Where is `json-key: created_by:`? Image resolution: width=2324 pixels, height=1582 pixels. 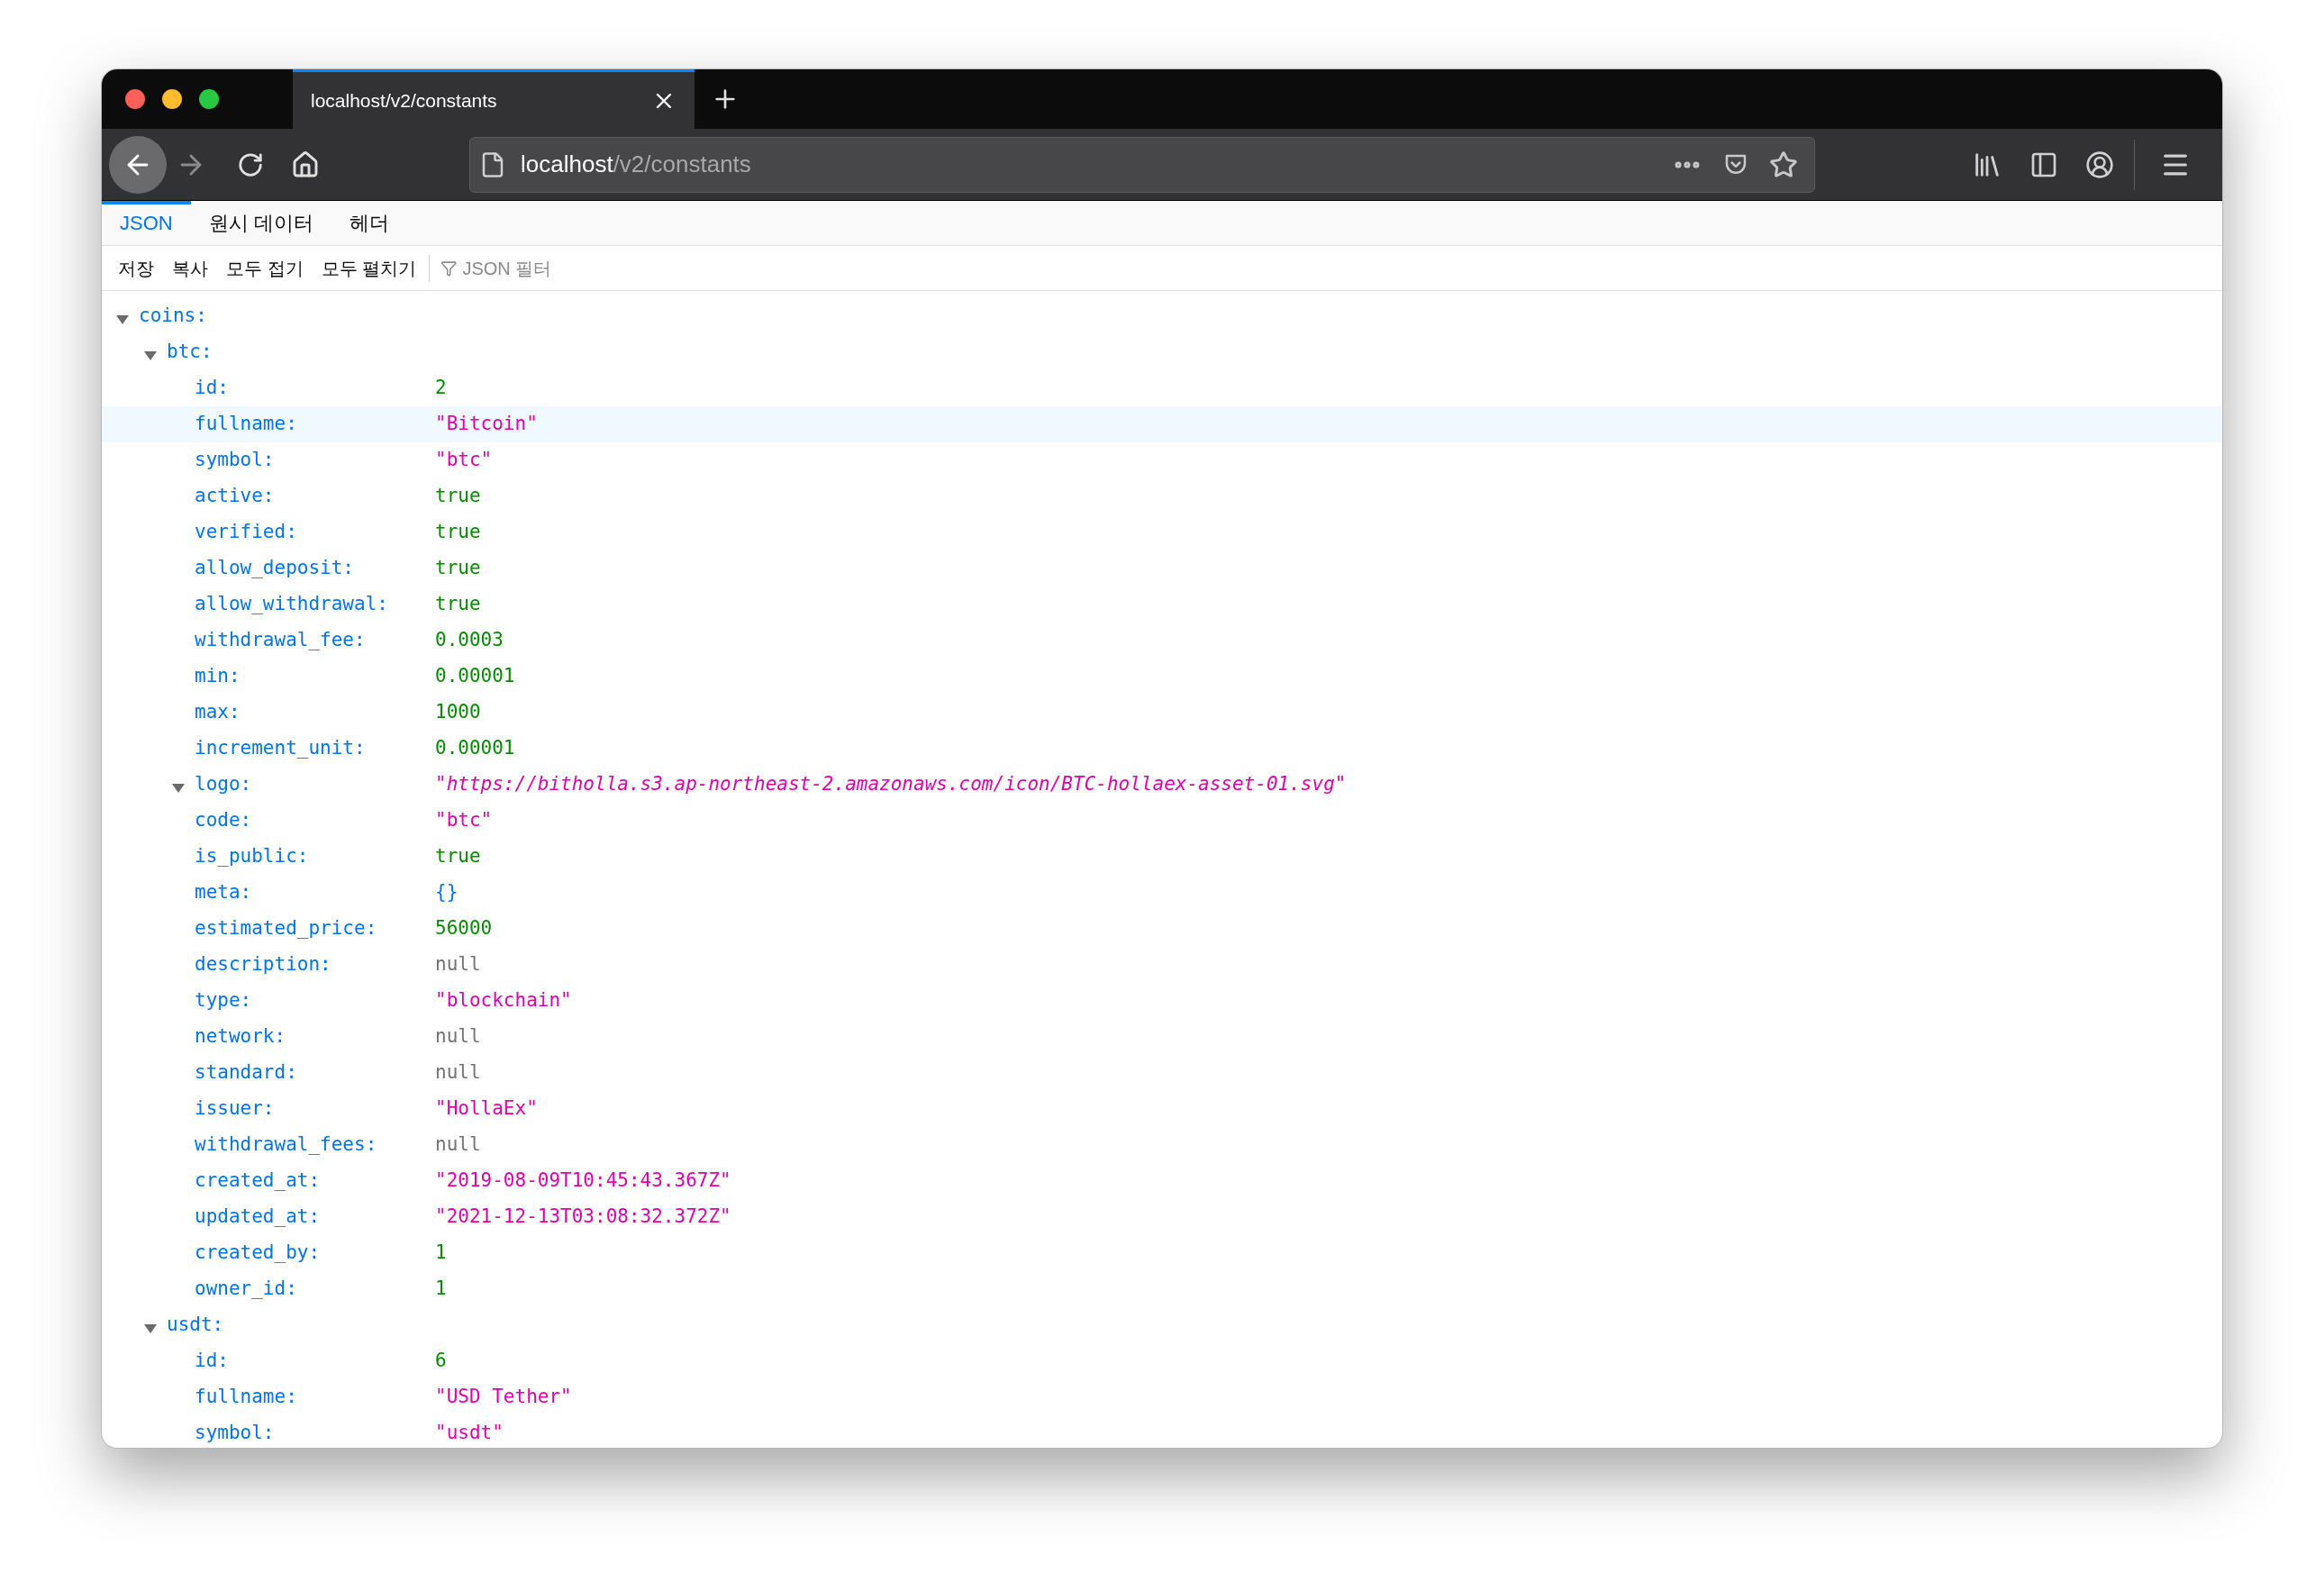 json-key: created_by: is located at coordinates (258, 1252).